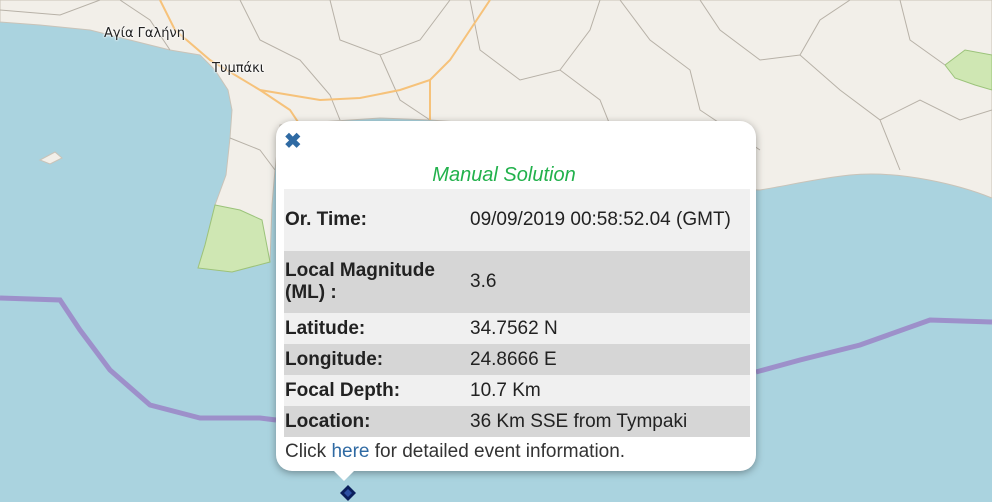  Describe the element at coordinates (306, 451) in the screenshot. I see `footer-prefix: Click` at that location.